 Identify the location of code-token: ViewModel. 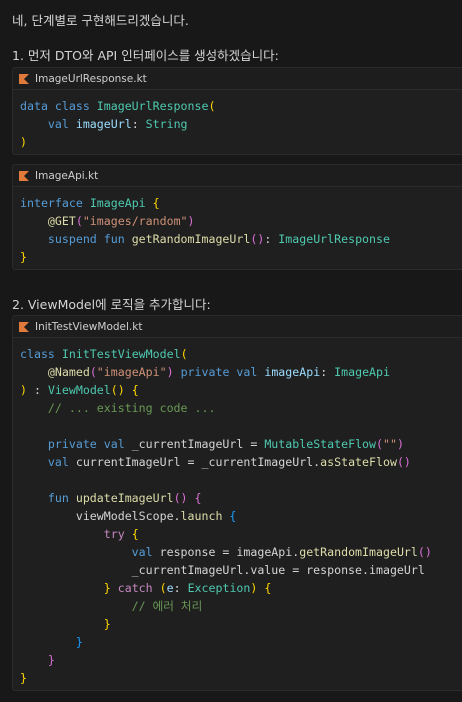
(79, 390).